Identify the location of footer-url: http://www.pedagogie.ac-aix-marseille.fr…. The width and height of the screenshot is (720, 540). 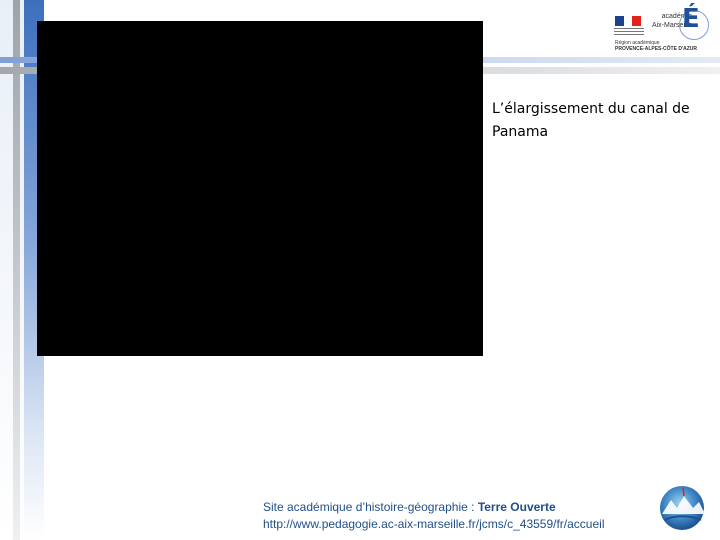
(473, 524).